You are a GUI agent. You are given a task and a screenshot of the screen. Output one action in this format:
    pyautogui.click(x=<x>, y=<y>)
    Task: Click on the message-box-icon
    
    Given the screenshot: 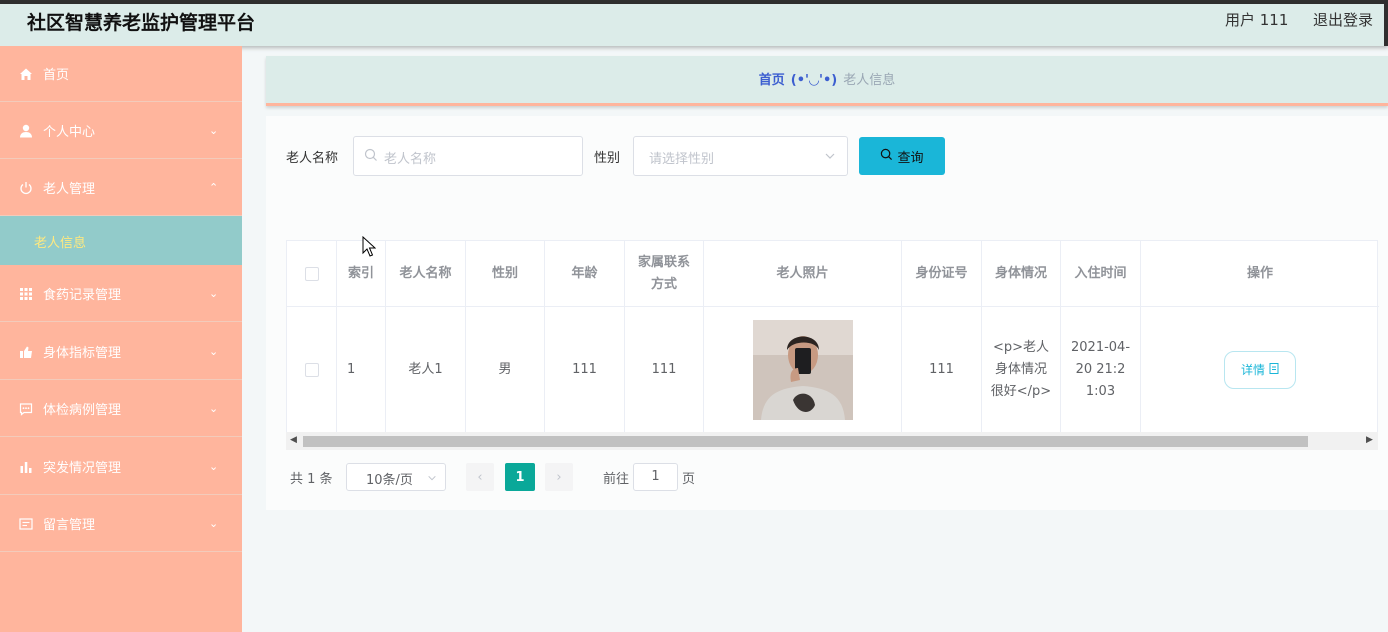 What is the action you would take?
    pyautogui.click(x=26, y=524)
    